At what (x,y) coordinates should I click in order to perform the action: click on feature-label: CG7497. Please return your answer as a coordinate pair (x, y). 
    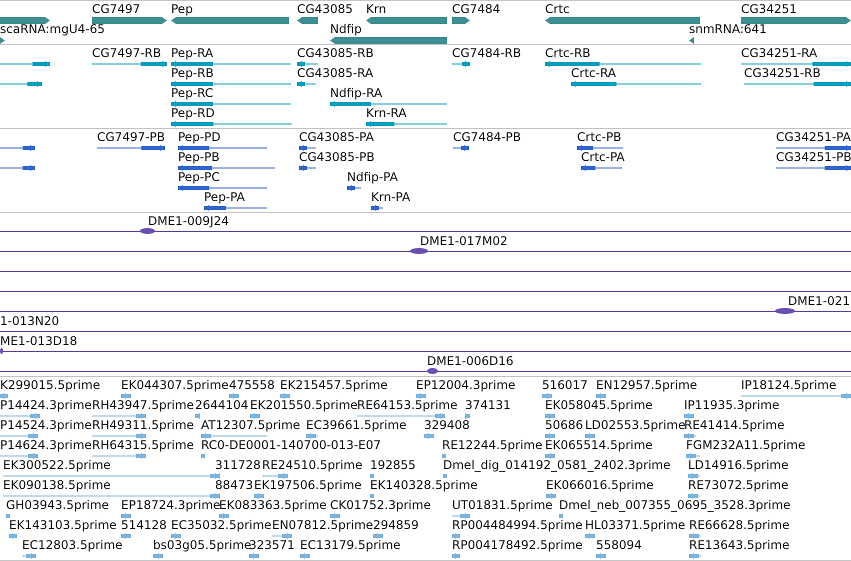
    Looking at the image, I should click on (116, 9).